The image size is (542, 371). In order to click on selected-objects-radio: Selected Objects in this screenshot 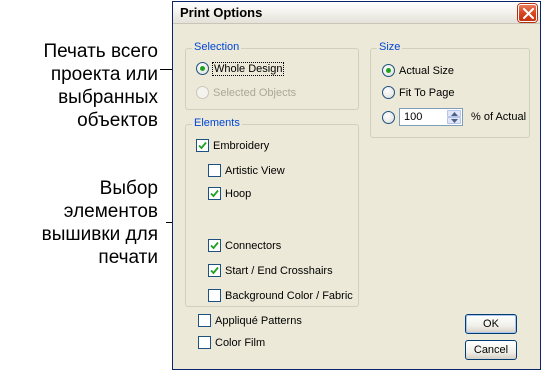, I will do `click(246, 92)`.